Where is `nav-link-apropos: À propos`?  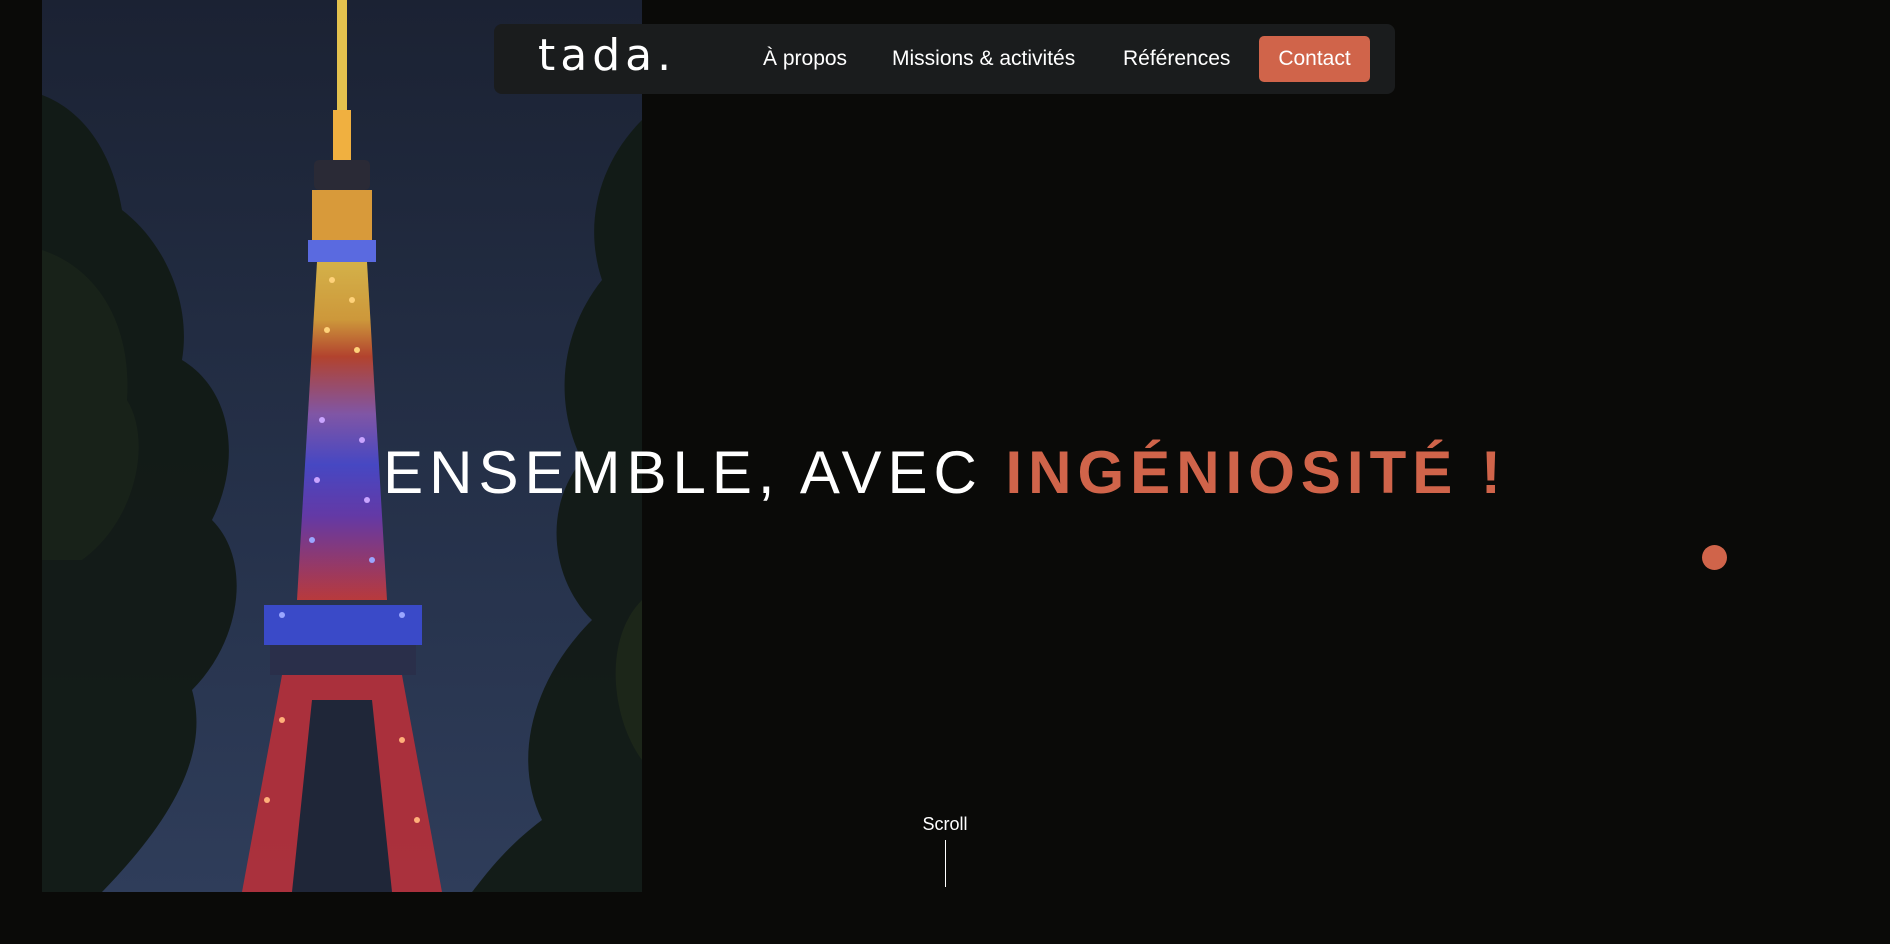
nav-link-apropos: À propos is located at coordinates (805, 58).